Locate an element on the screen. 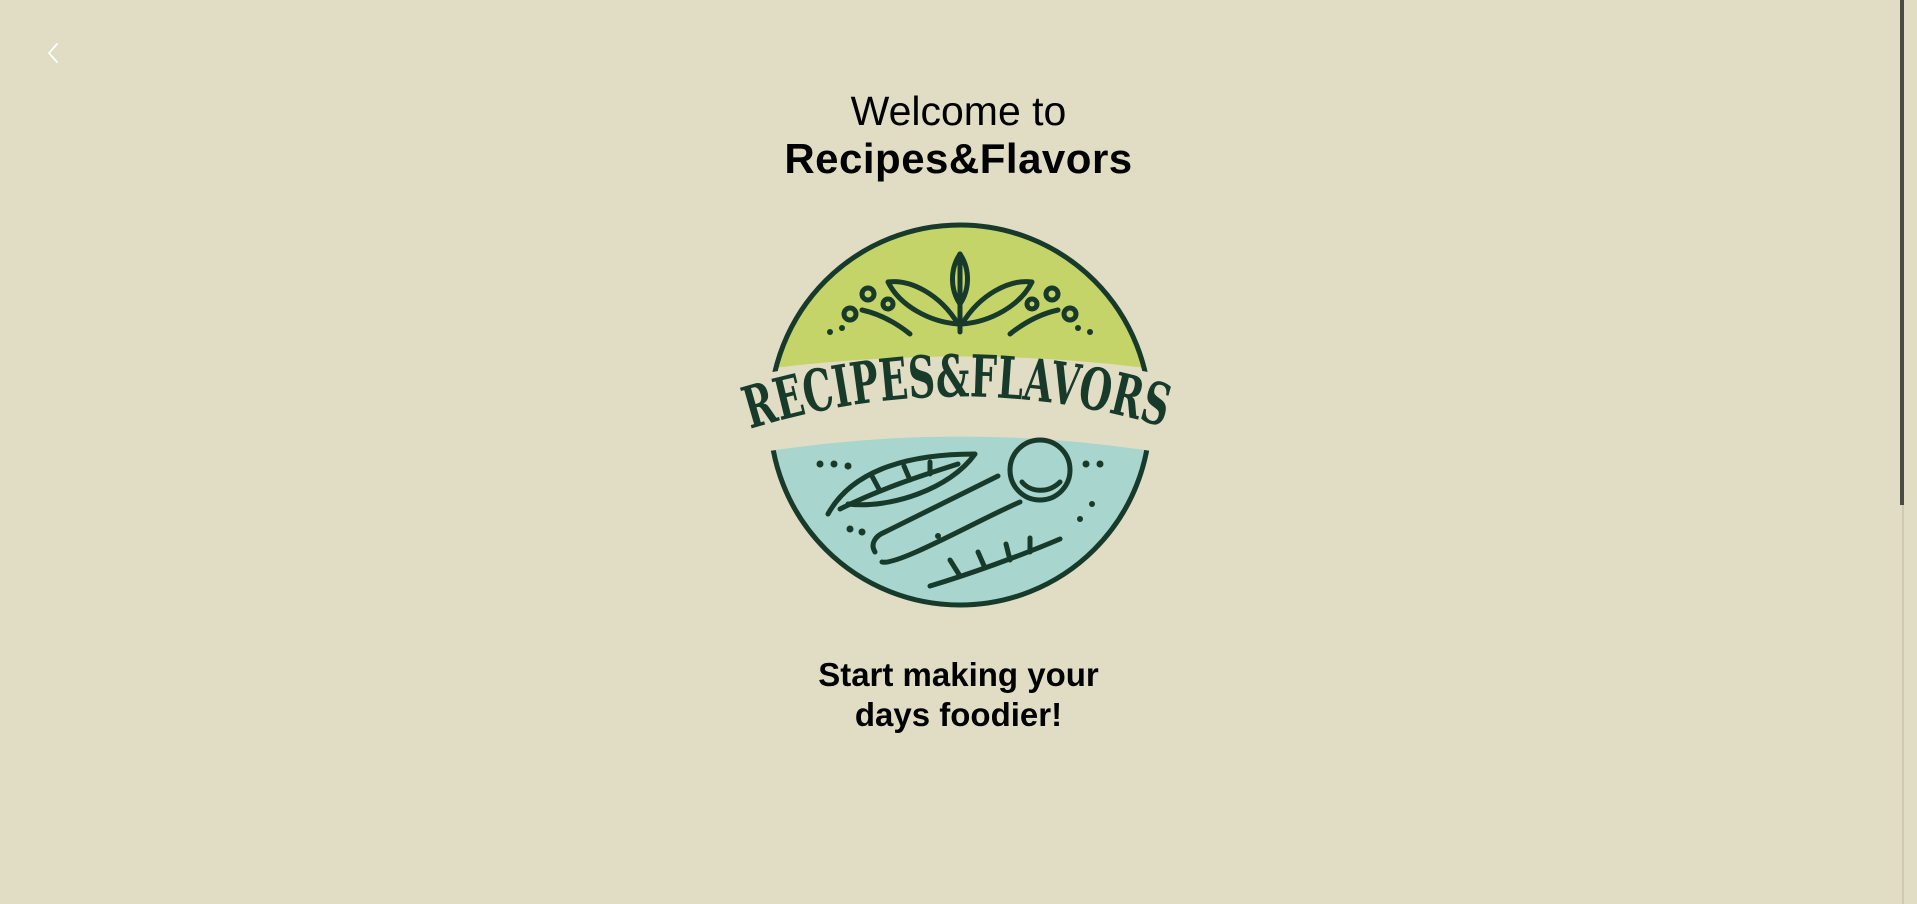  tagline-line-1: Start making your is located at coordinates (958, 674).